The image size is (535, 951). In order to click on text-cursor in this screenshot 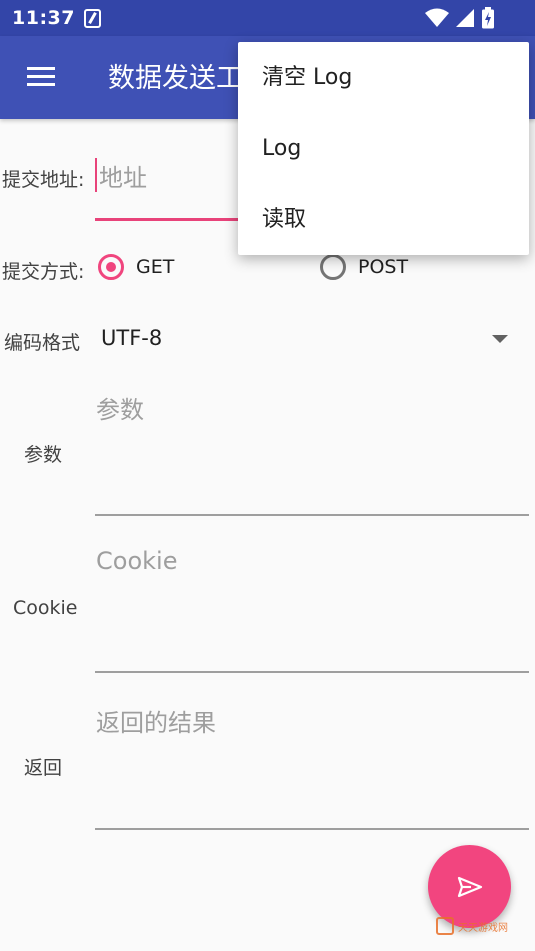, I will do `click(96, 175)`.